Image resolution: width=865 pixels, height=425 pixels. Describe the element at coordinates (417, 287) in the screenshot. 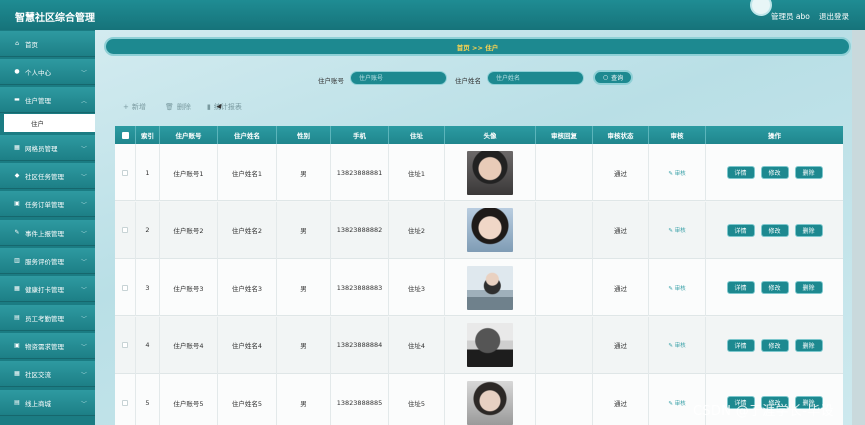

I see `cell-address: 住址3` at that location.